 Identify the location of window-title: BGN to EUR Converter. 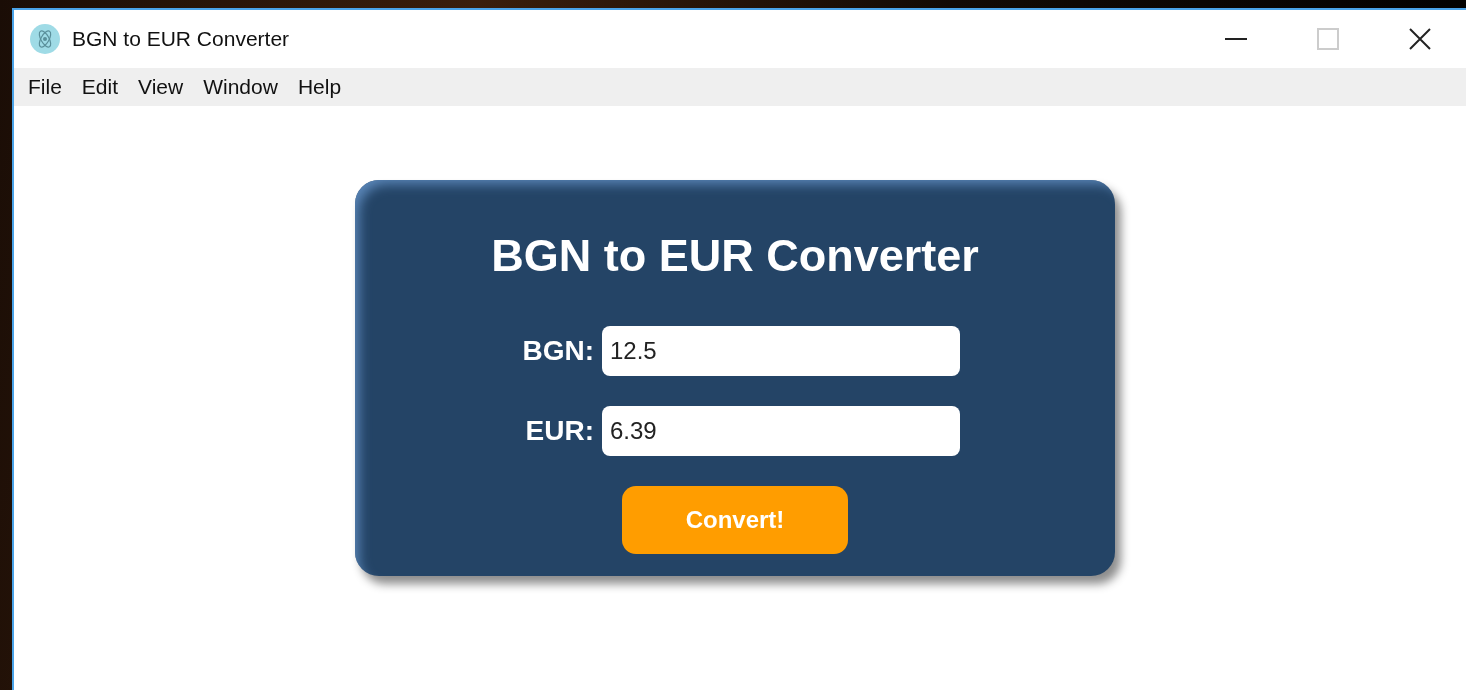
(181, 39).